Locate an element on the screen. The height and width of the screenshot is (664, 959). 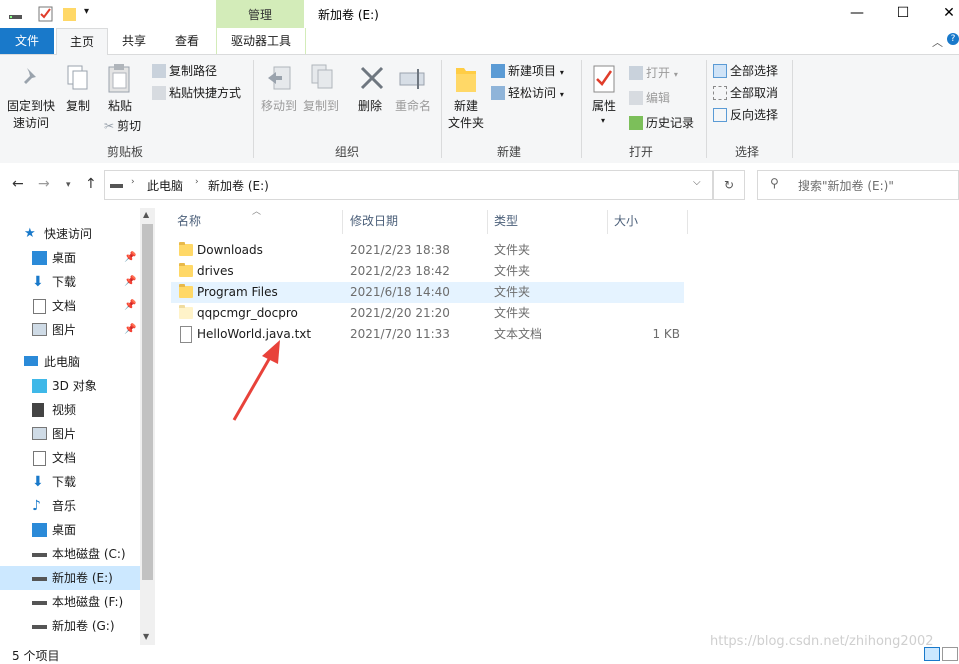
nav-quick-item-pictures: 图片 📌 is located at coordinates (70, 330).